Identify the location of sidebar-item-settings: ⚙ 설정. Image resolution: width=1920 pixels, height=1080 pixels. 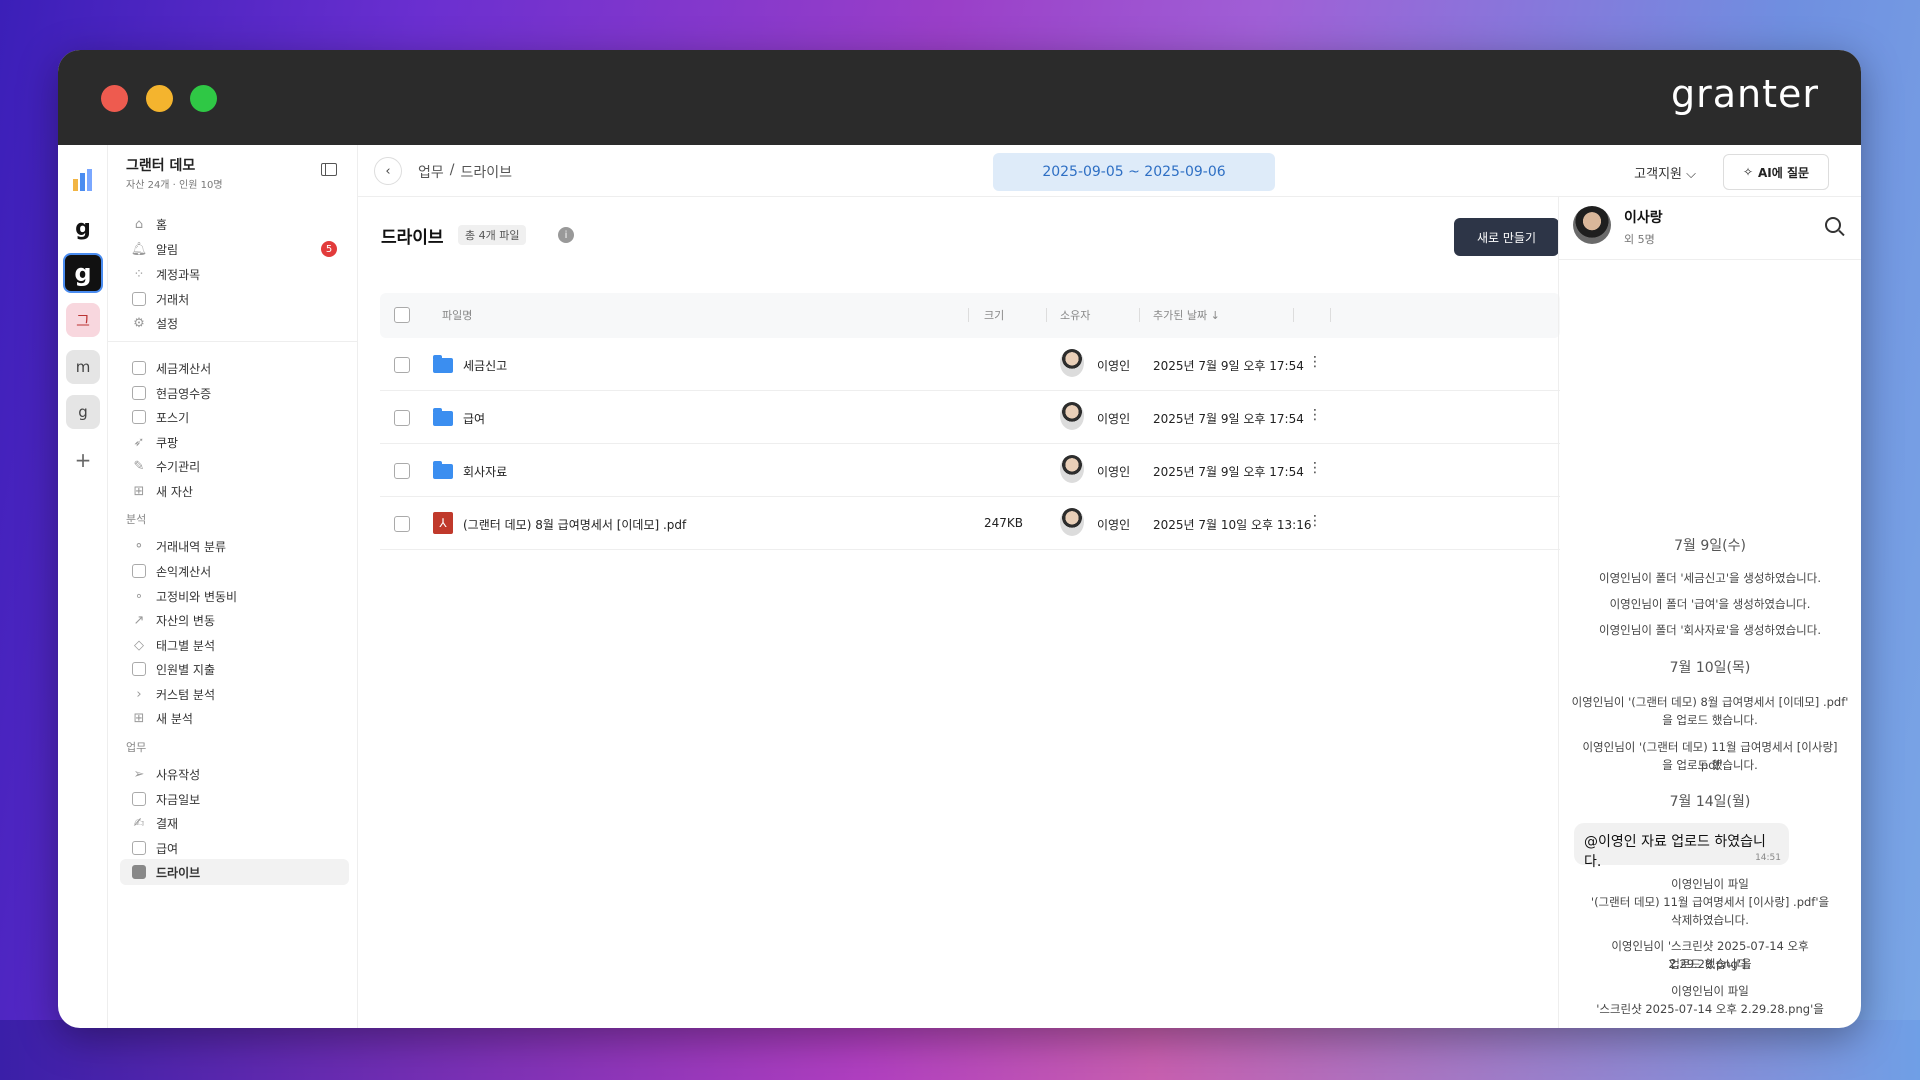
(234, 323).